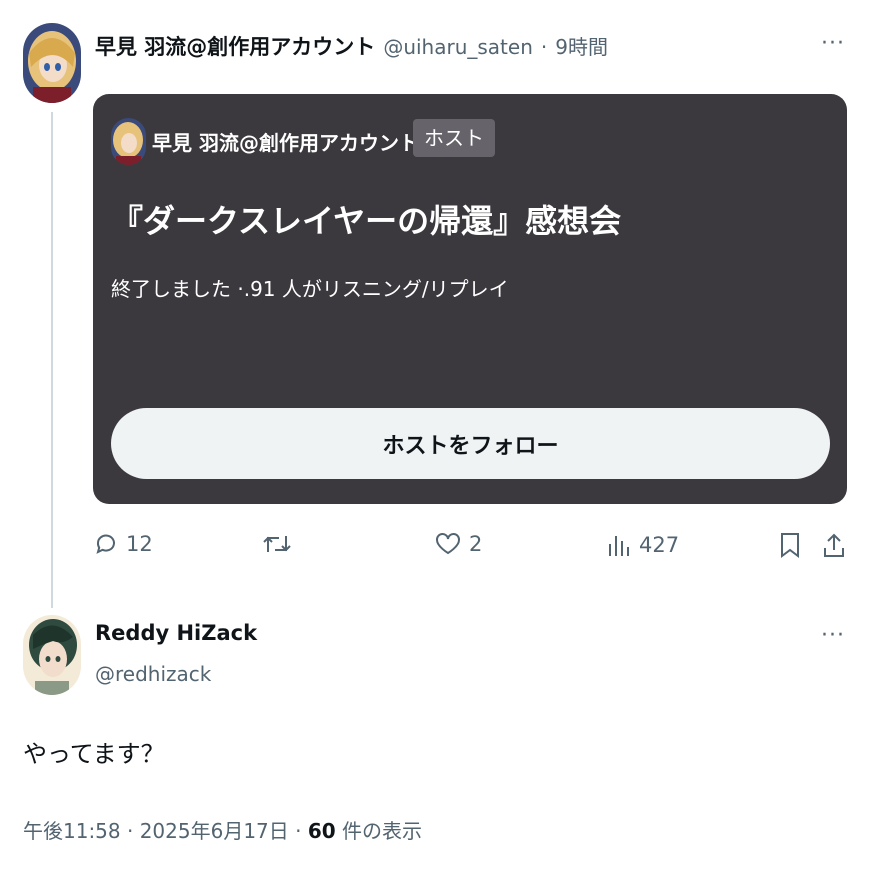 Image resolution: width=870 pixels, height=870 pixels. Describe the element at coordinates (165, 831) in the screenshot. I see `reply-timestamp: 午後11:58 · 2025年6月17日 ·` at that location.